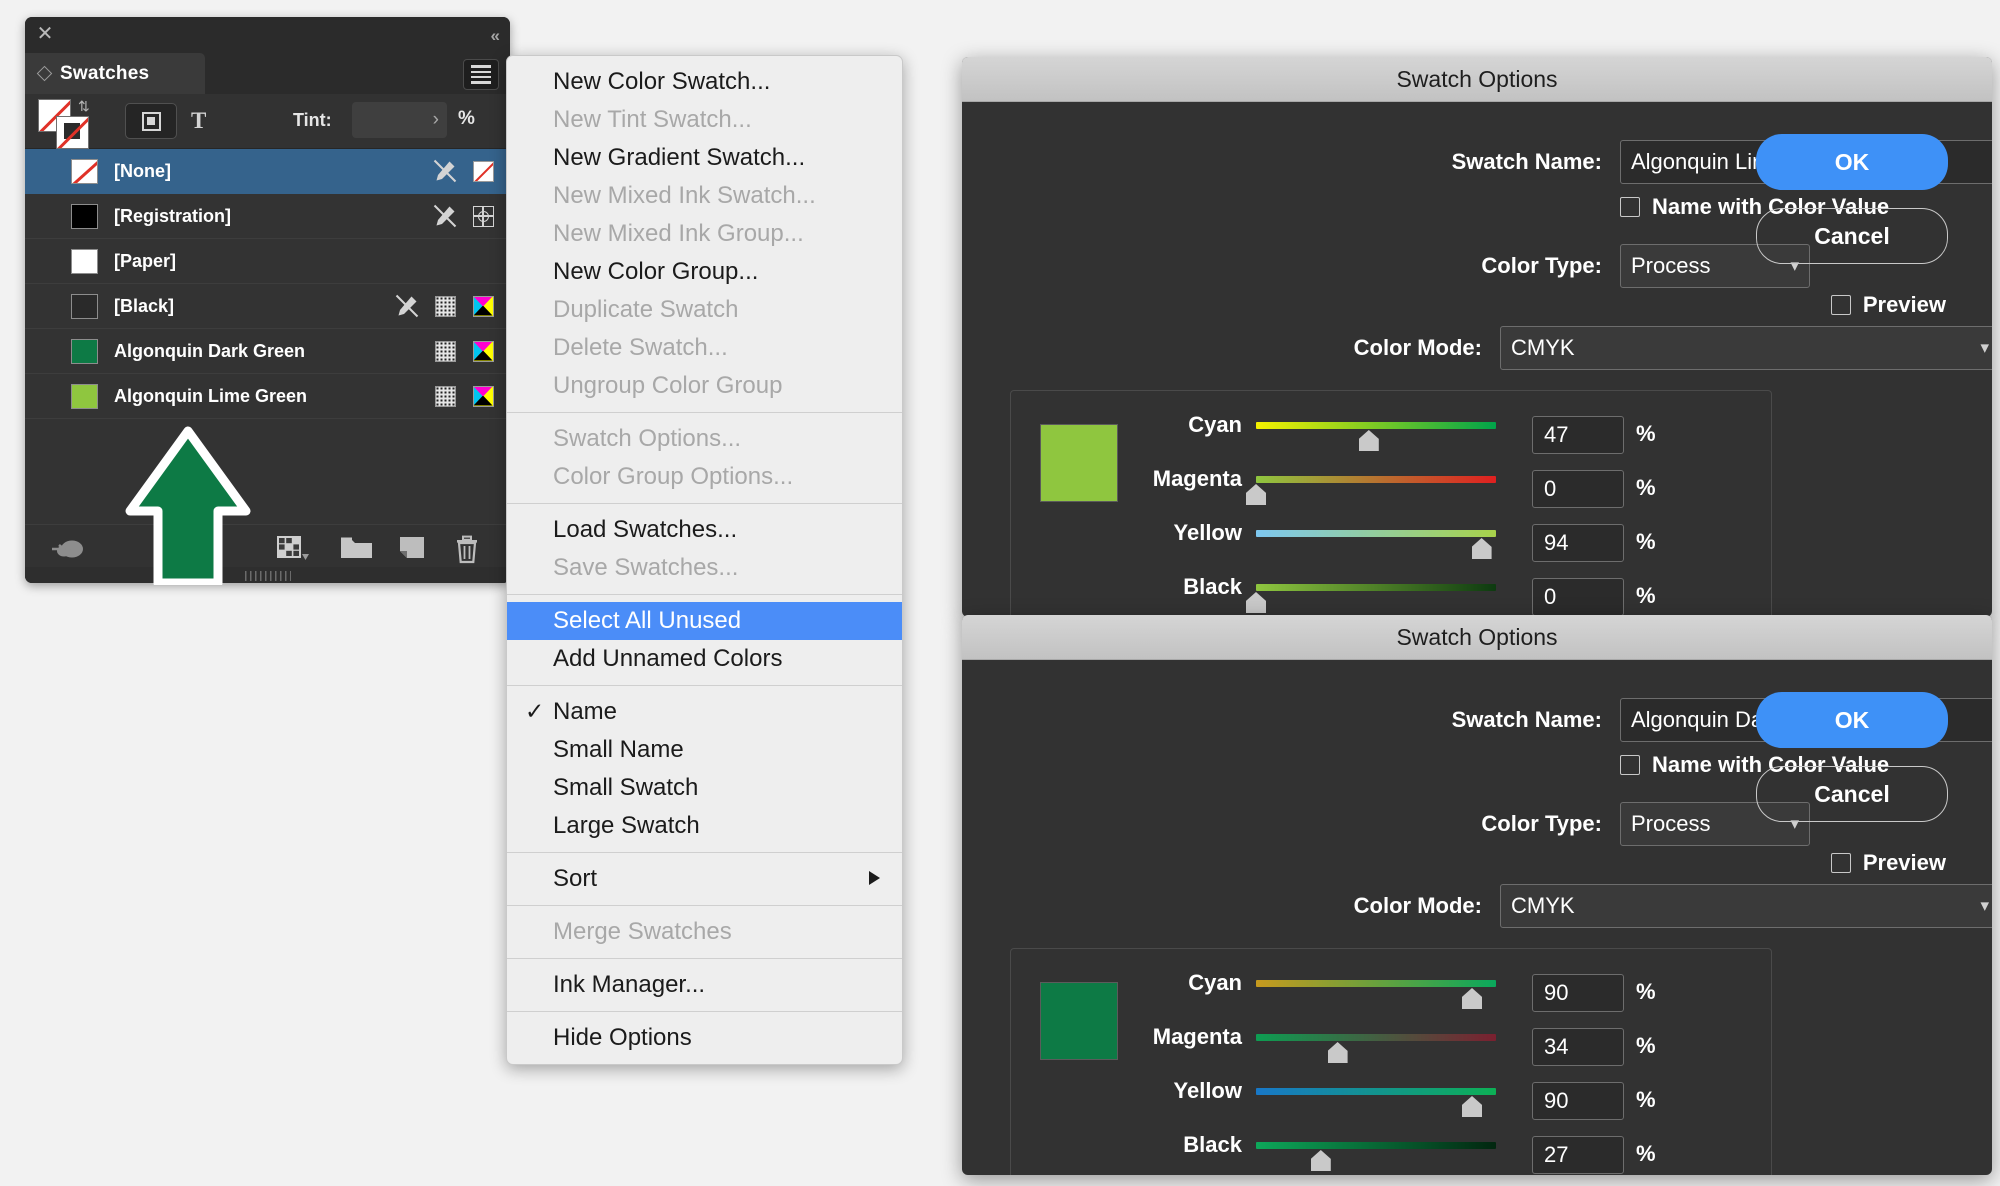 The image size is (2000, 1186). I want to click on no-edit-pen-icon, so click(407, 306).